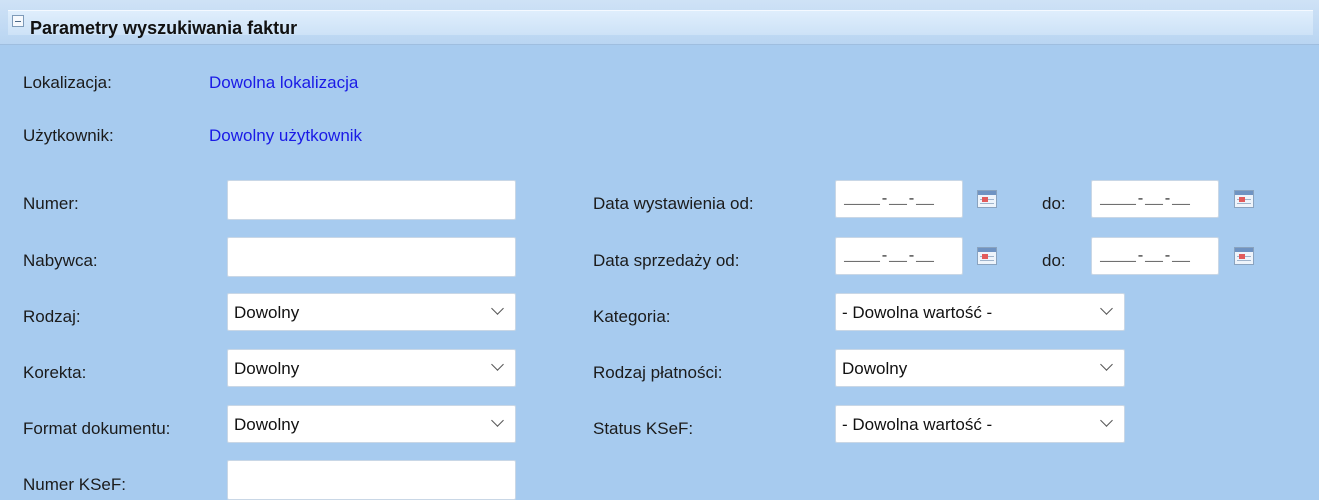 The width and height of the screenshot is (1319, 500). Describe the element at coordinates (917, 424) in the screenshot. I see `ksef-status-select-value: - Dowolna wartość -` at that location.